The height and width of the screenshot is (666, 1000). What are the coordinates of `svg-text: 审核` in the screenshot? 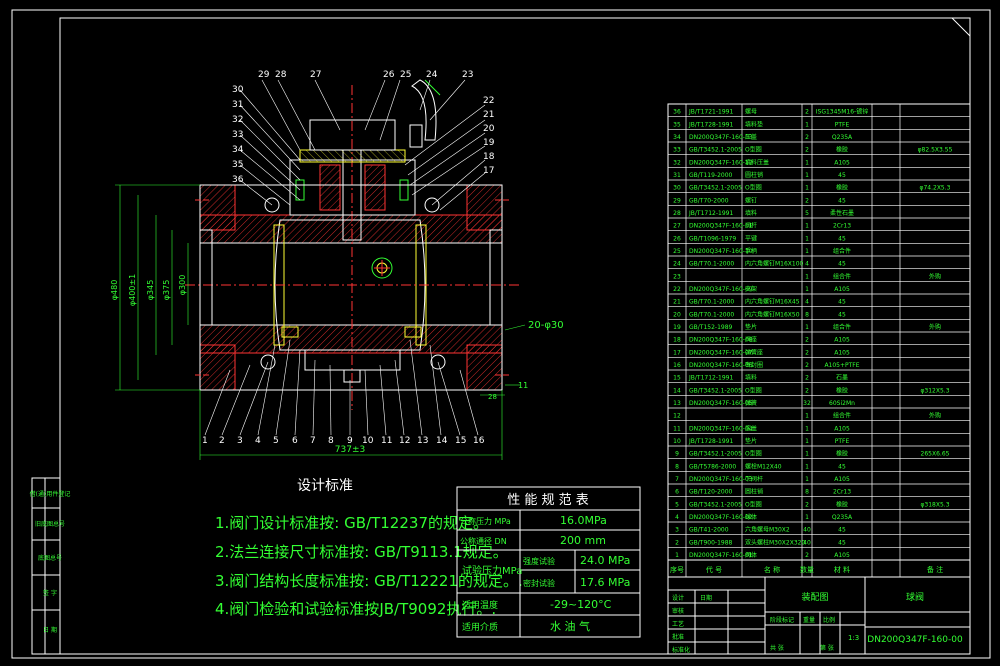 It's located at (678, 611).